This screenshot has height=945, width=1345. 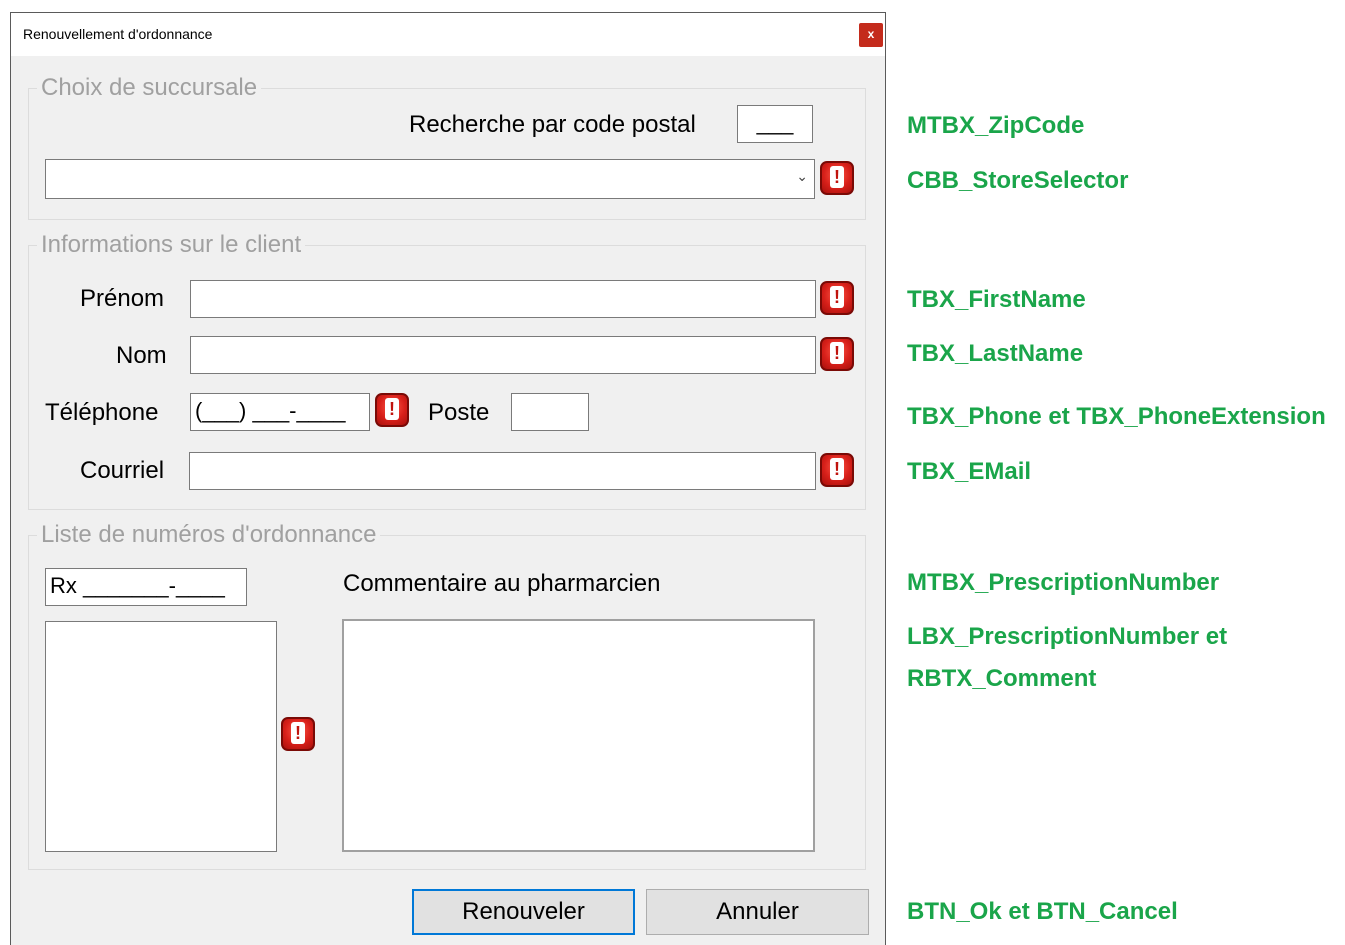 I want to click on annotation-zip-code: MTBX_ZipCode, so click(x=996, y=125).